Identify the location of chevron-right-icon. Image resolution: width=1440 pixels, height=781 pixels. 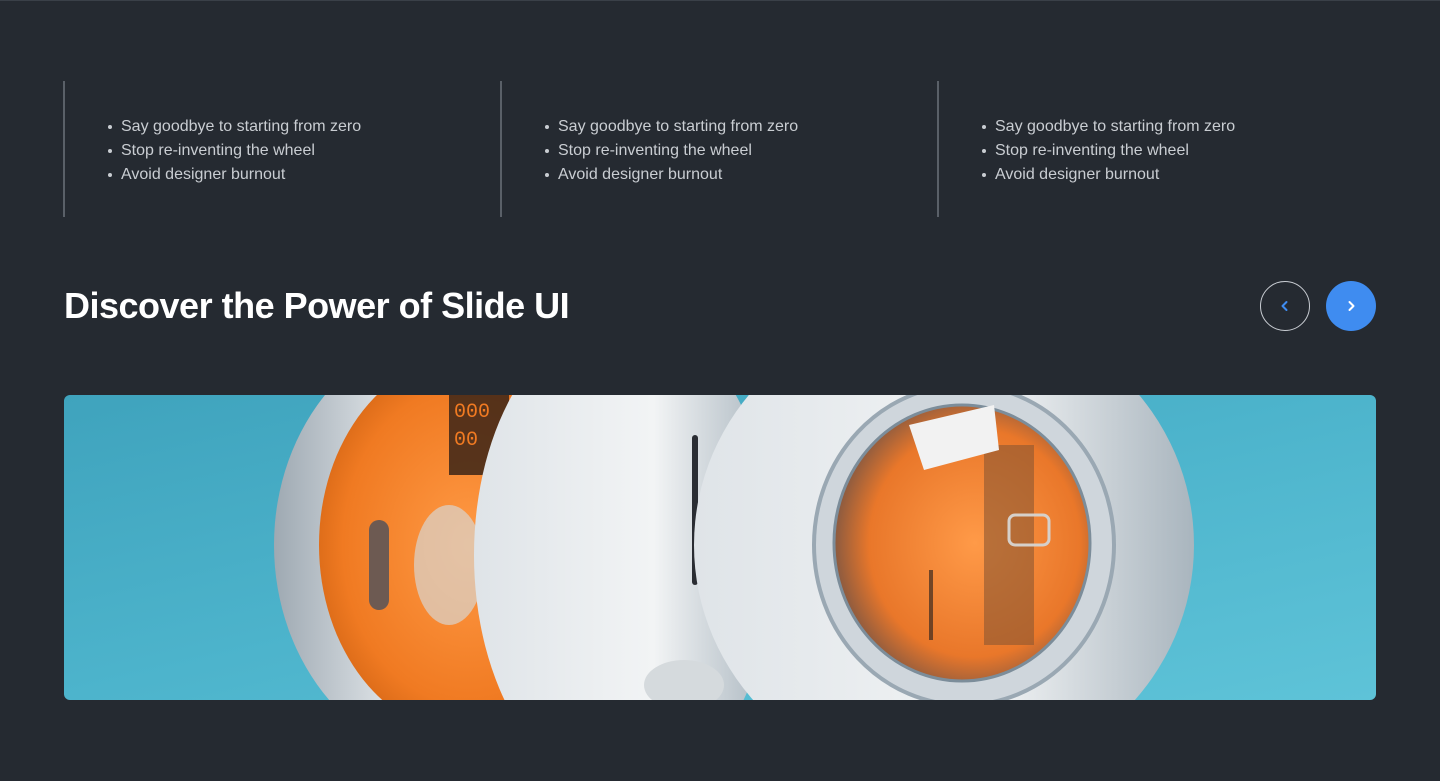
(1351, 306).